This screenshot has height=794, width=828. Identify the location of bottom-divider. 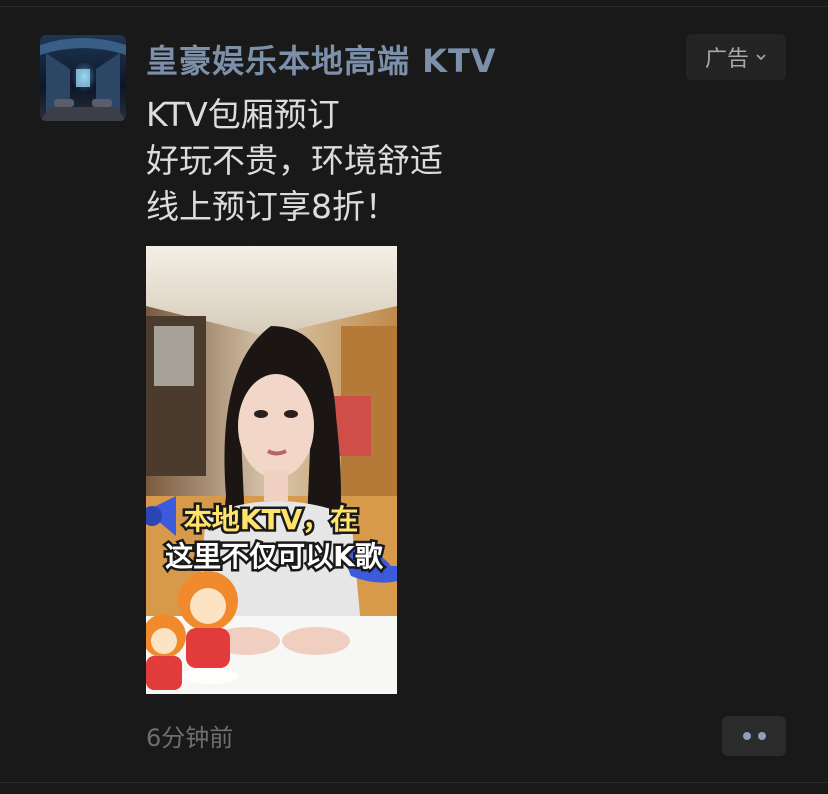
(414, 782).